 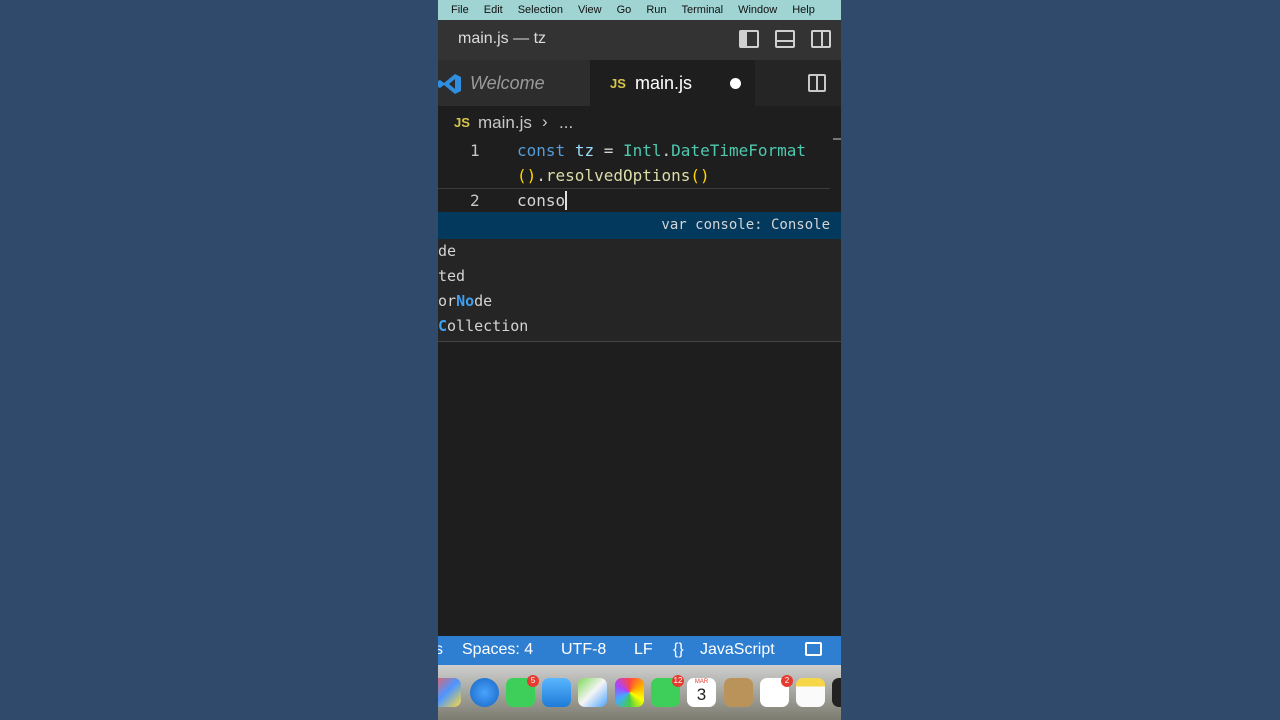 I want to click on breadcrumb-file: main.js, so click(x=505, y=123).